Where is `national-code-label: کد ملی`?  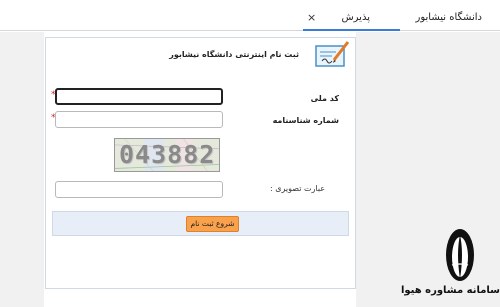 national-code-label: کد ملی is located at coordinates (324, 98).